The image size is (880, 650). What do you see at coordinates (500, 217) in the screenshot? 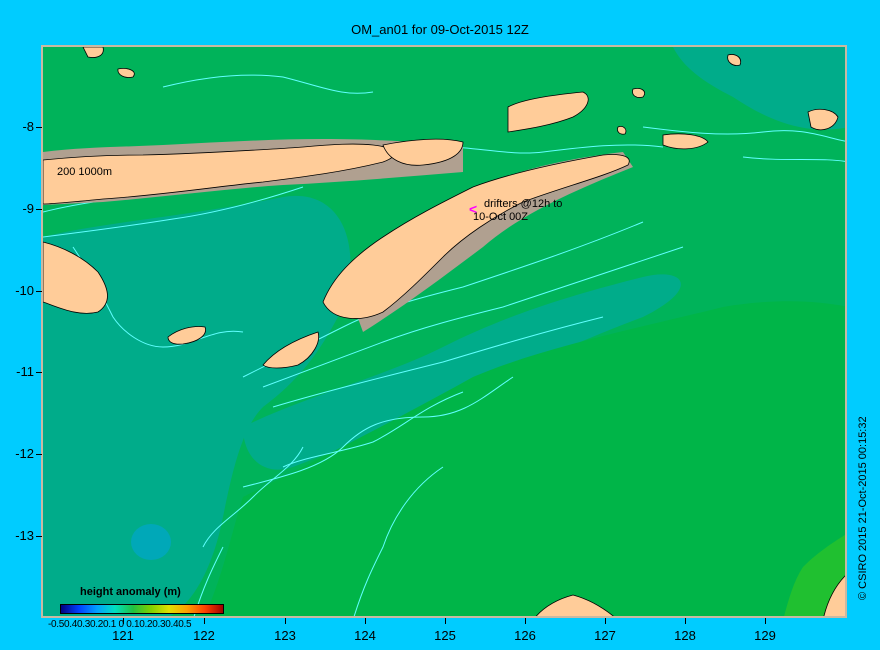
I see `drifter-annotation-line2: 10-Oct 00Z` at bounding box center [500, 217].